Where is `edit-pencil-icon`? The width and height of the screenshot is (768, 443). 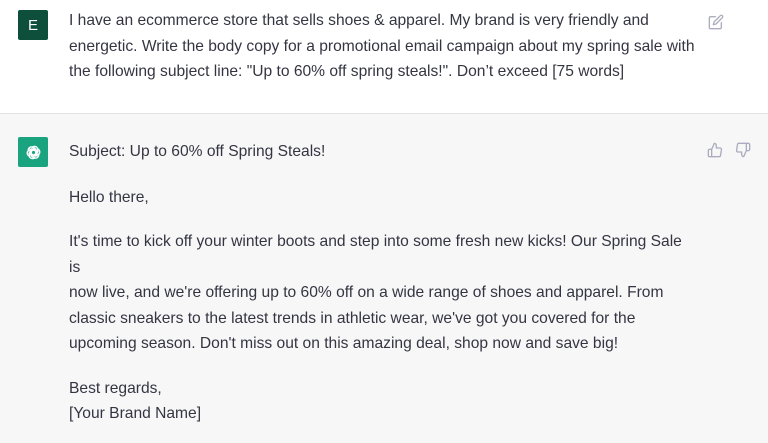 edit-pencil-icon is located at coordinates (716, 22).